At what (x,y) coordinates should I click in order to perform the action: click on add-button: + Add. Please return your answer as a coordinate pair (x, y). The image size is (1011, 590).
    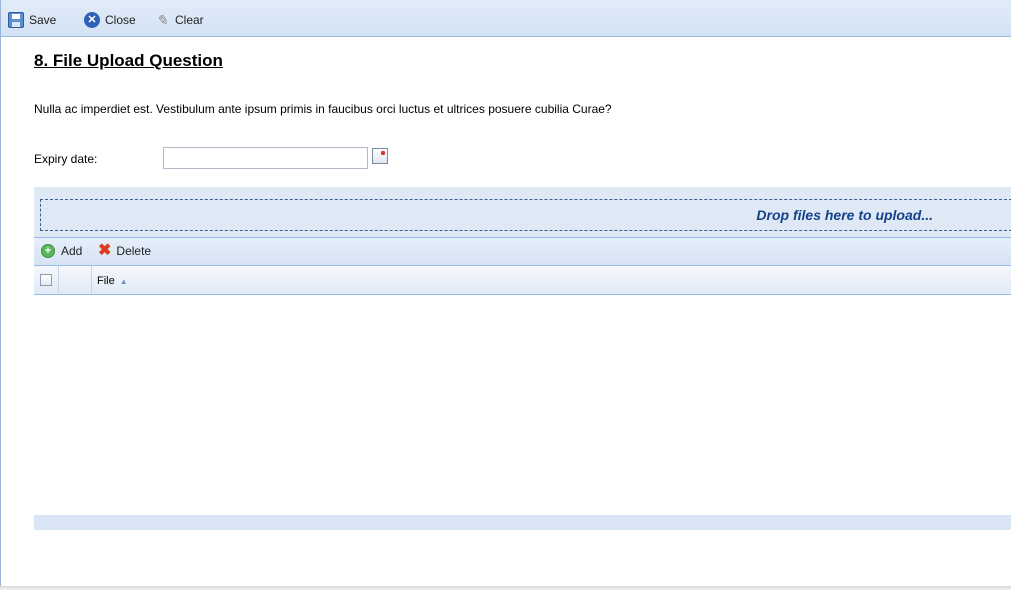
    Looking at the image, I should click on (61, 251).